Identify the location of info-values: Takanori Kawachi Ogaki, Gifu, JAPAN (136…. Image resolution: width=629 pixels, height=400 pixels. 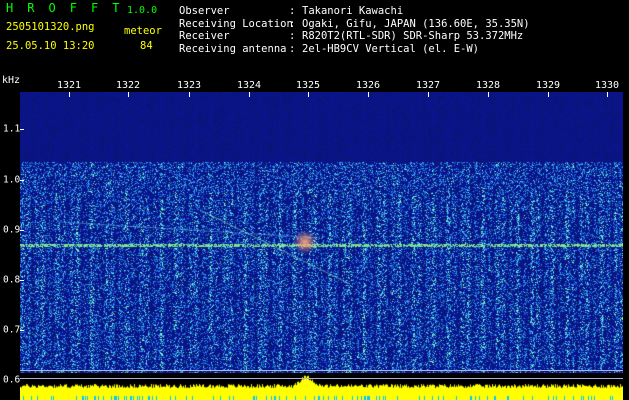
(416, 30).